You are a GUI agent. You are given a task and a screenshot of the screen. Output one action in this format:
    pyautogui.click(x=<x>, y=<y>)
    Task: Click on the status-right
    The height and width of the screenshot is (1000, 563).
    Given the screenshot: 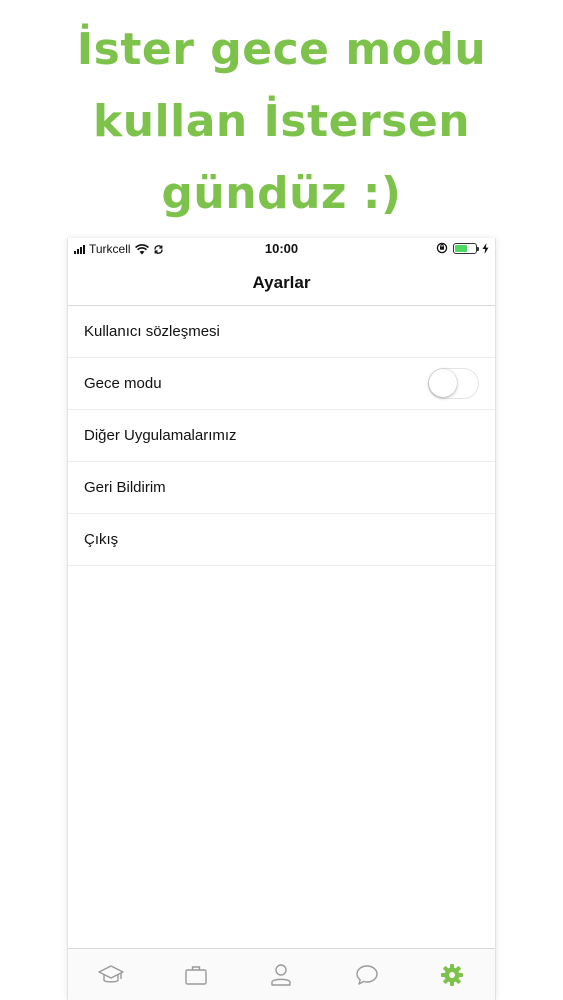 What is the action you would take?
    pyautogui.click(x=462, y=248)
    